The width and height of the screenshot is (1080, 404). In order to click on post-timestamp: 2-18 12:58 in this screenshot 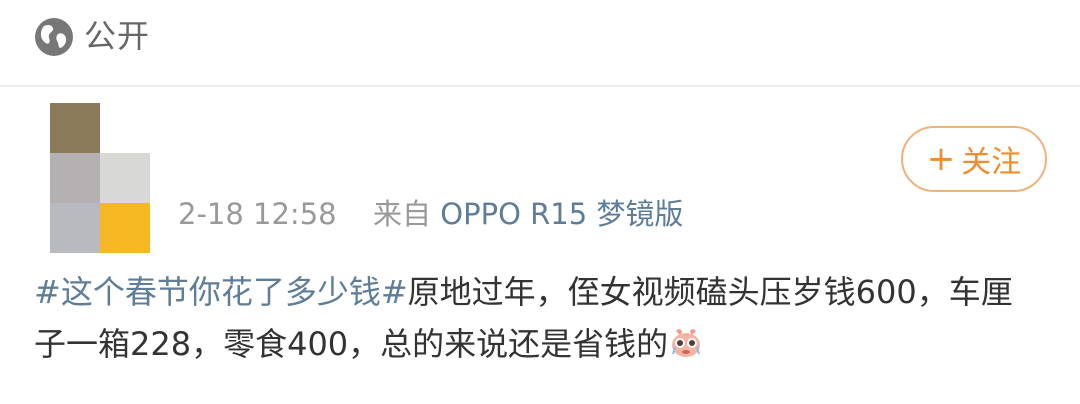, I will do `click(257, 214)`.